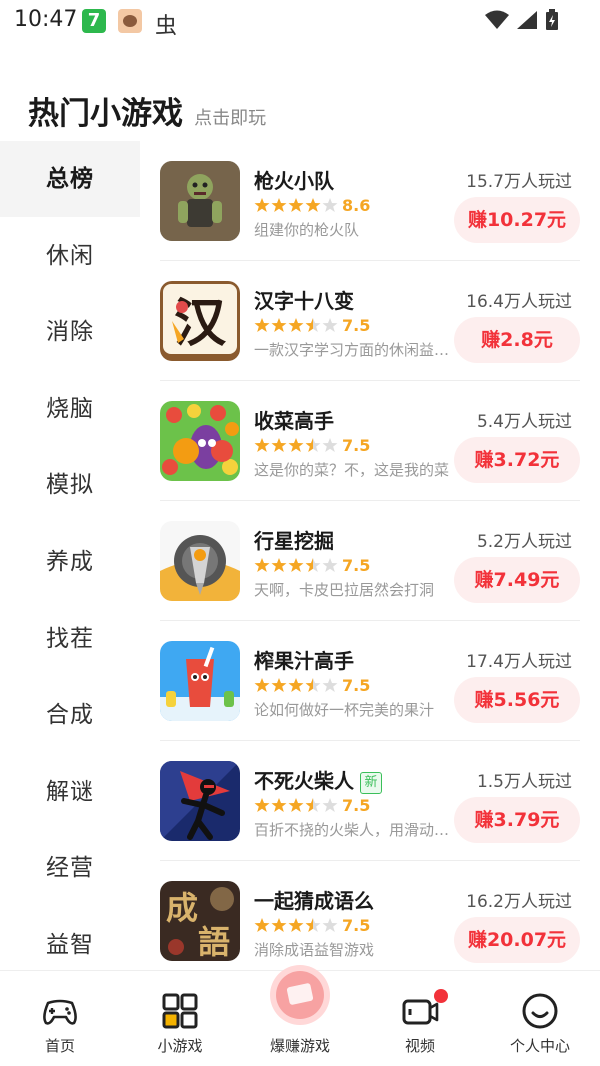 The image size is (600, 1066). What do you see at coordinates (300, 995) in the screenshot?
I see `money-icon` at bounding box center [300, 995].